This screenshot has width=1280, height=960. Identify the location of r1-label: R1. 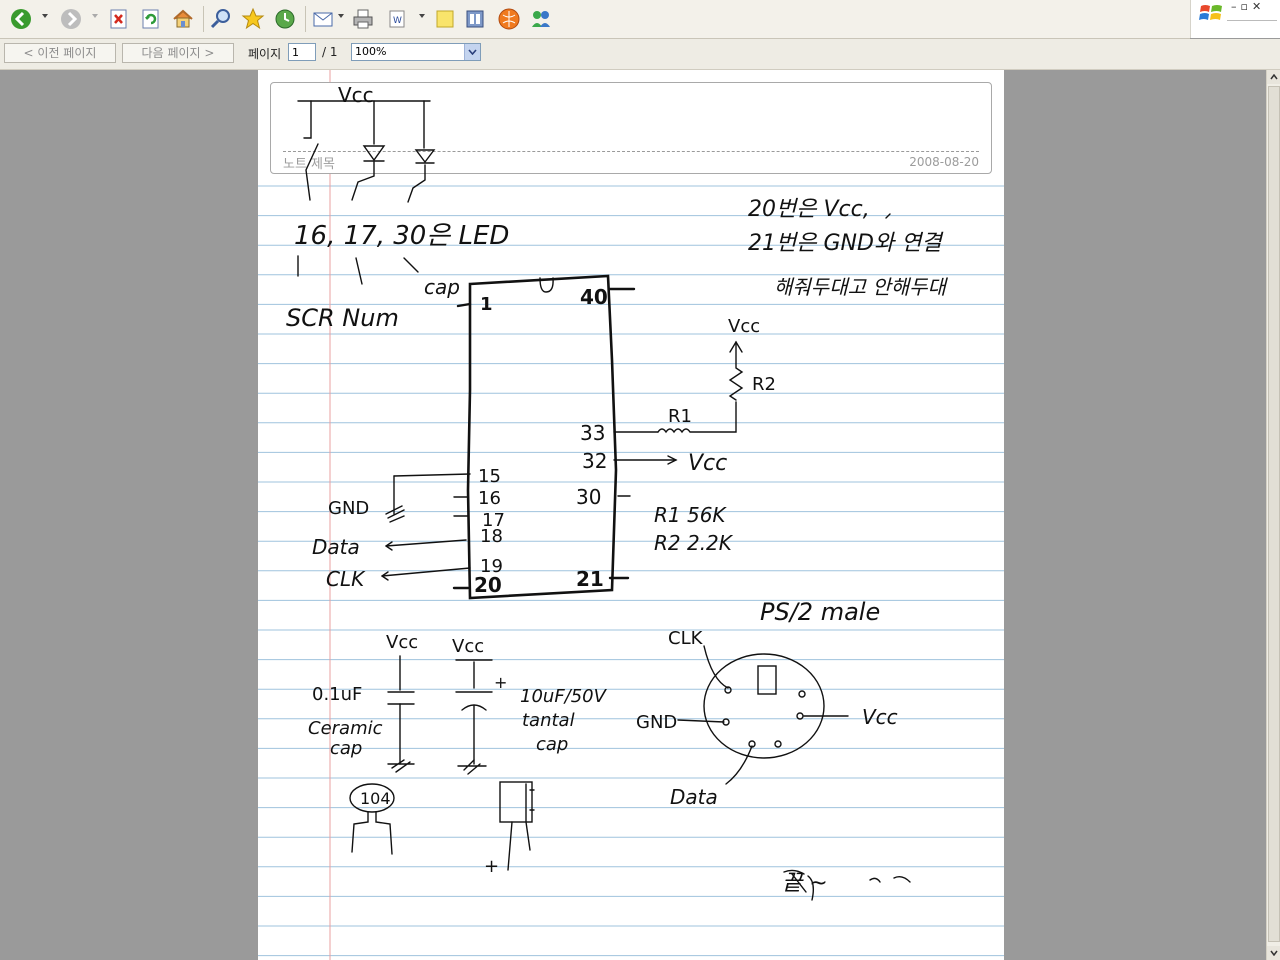
(680, 416).